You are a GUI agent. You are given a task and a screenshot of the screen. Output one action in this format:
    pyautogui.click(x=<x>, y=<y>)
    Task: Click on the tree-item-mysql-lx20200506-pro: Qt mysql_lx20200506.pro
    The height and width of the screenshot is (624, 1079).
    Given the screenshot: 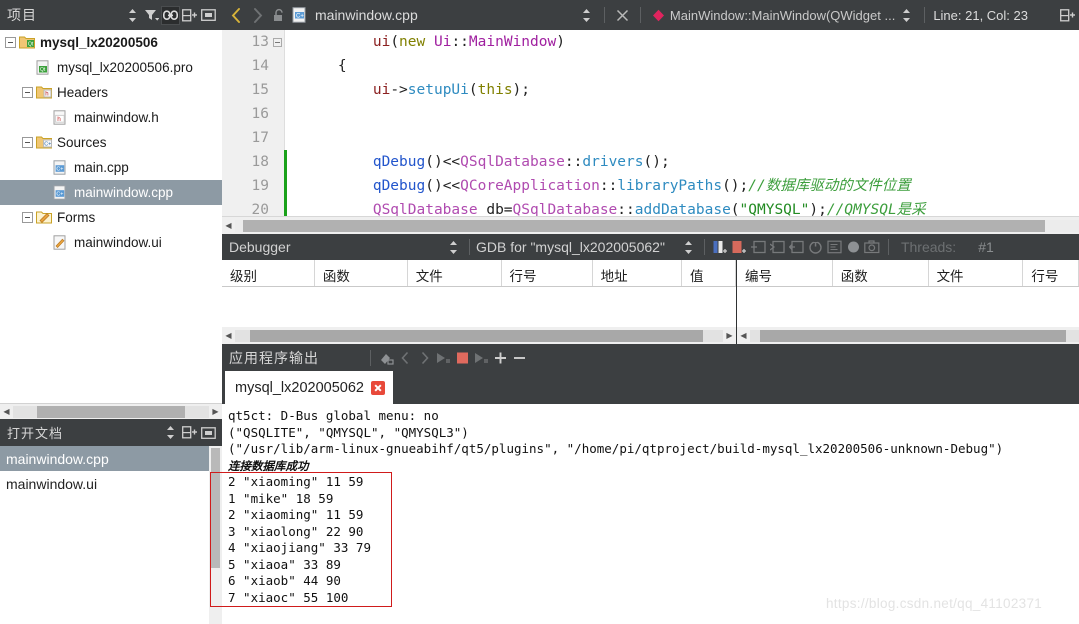 What is the action you would take?
    pyautogui.click(x=111, y=67)
    